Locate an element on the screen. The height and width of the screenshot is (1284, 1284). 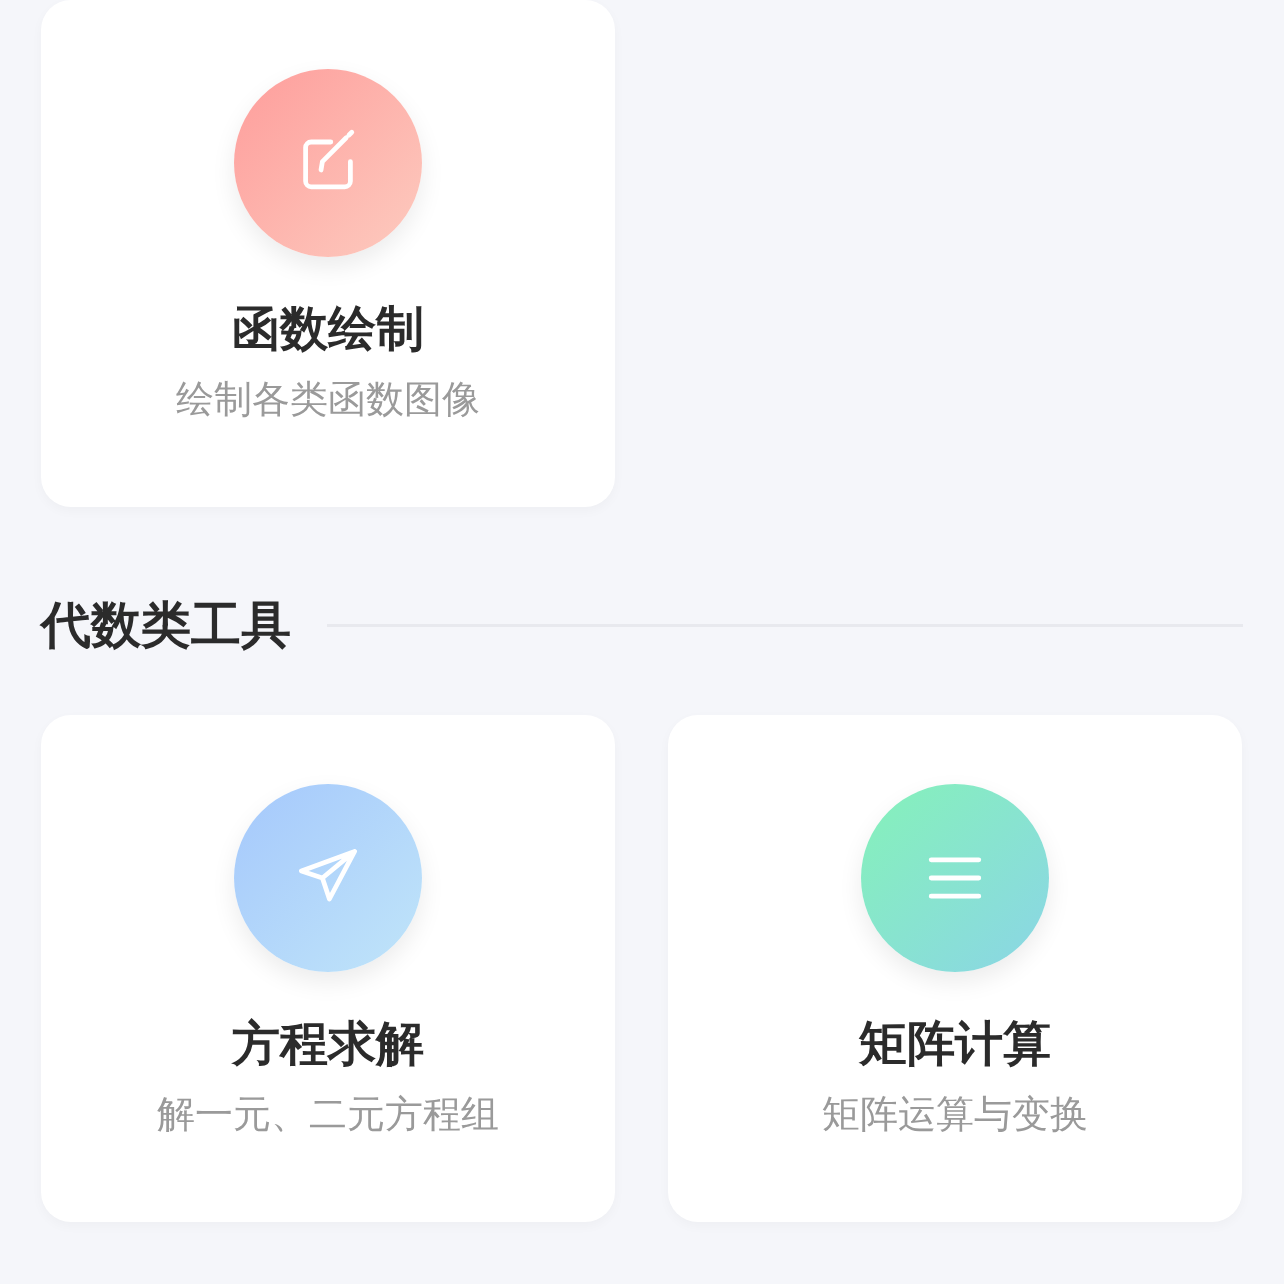
card-title: 函数绘制 is located at coordinates (328, 328).